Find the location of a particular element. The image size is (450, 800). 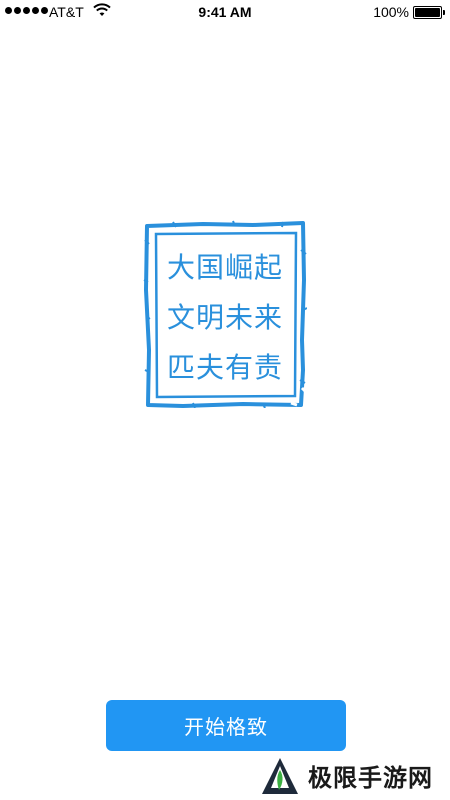

slogan-stamp: 大国崛起 文明未来 匹夫有责 is located at coordinates (225, 314).